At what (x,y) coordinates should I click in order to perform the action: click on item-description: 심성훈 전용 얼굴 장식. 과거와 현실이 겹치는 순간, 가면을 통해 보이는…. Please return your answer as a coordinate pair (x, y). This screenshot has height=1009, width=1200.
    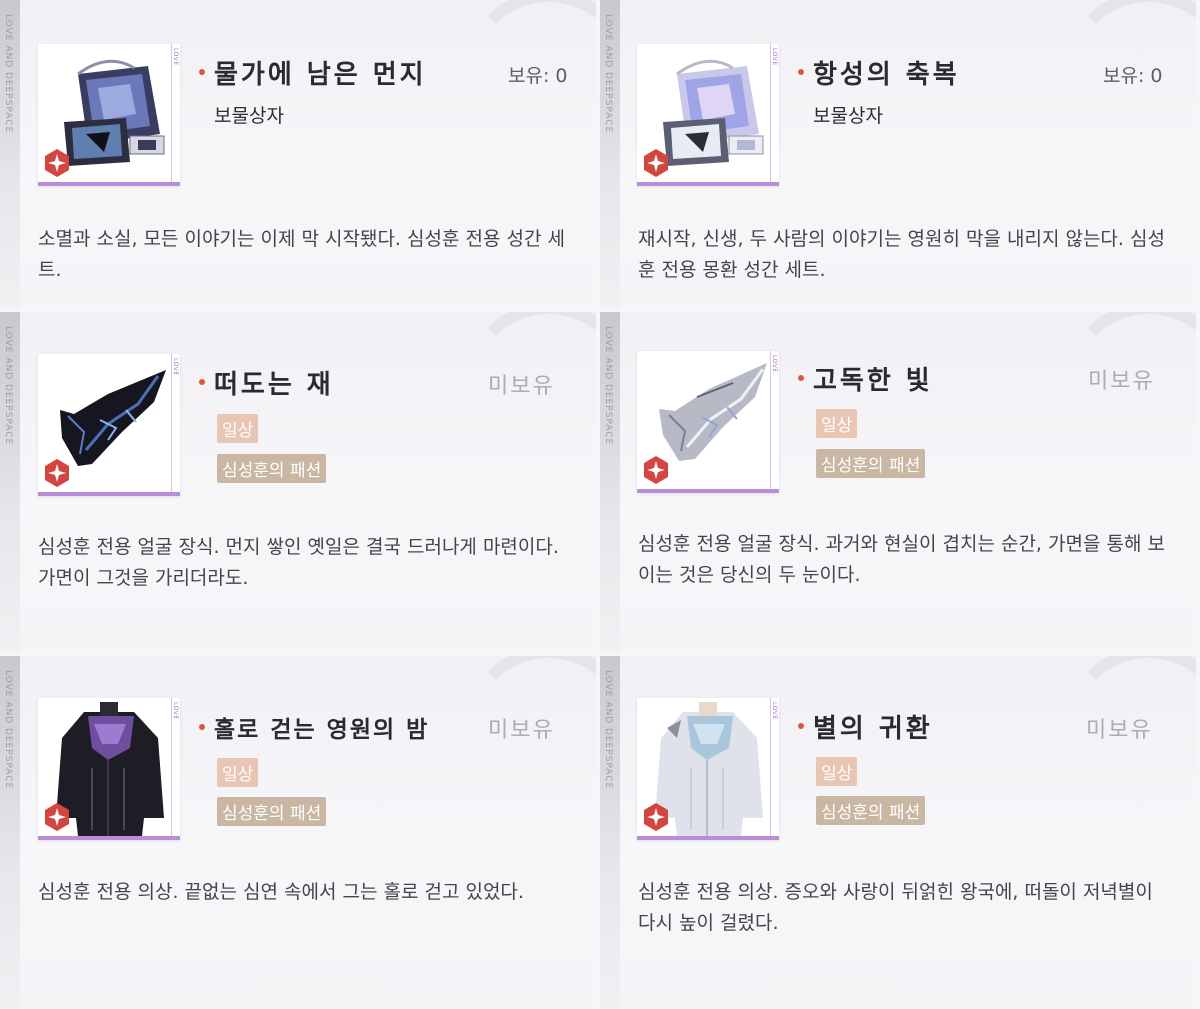
    Looking at the image, I should click on (901, 559).